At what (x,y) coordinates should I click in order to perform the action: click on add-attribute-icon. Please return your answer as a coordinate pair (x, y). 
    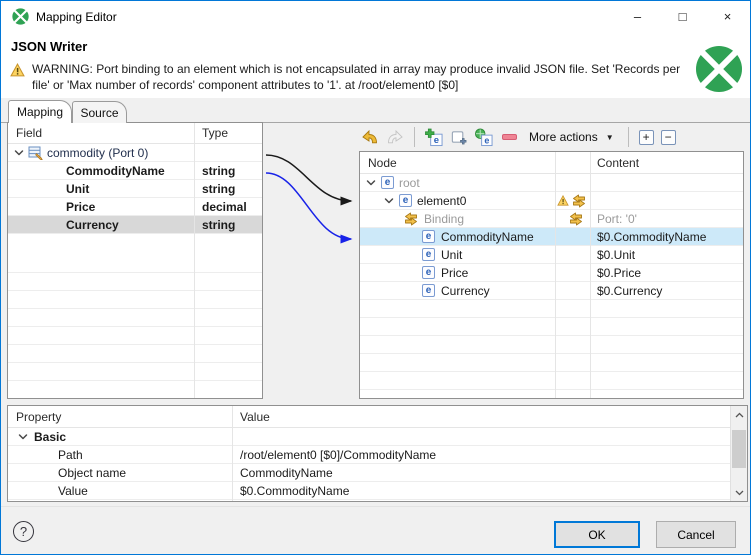
    Looking at the image, I should click on (459, 137).